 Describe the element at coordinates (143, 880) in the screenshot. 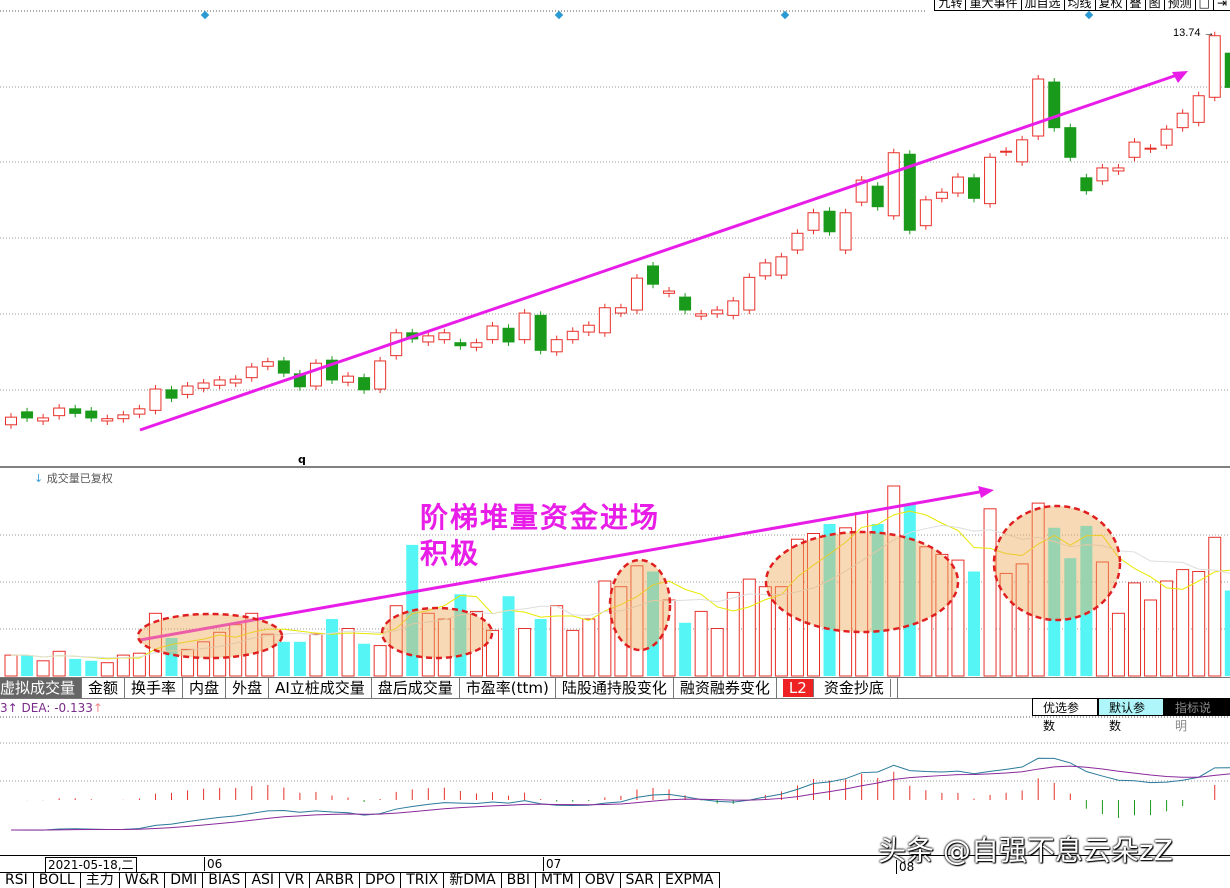

I see `tab-wr: W&R` at that location.